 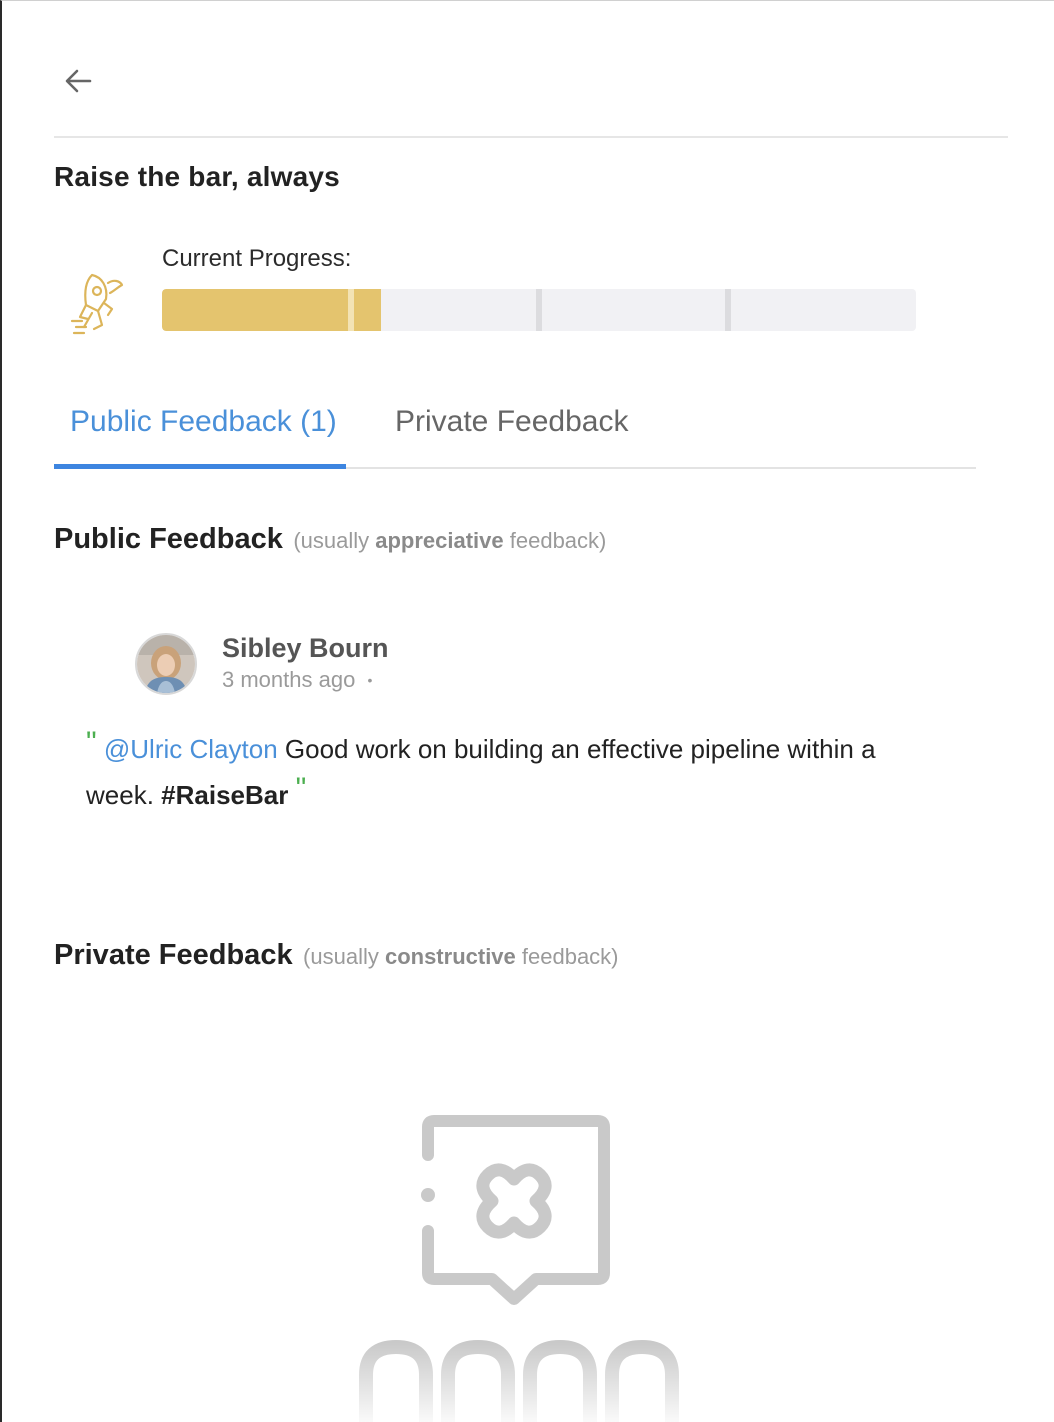 I want to click on tab-private-feedback: Private Feedback, so click(x=511, y=422).